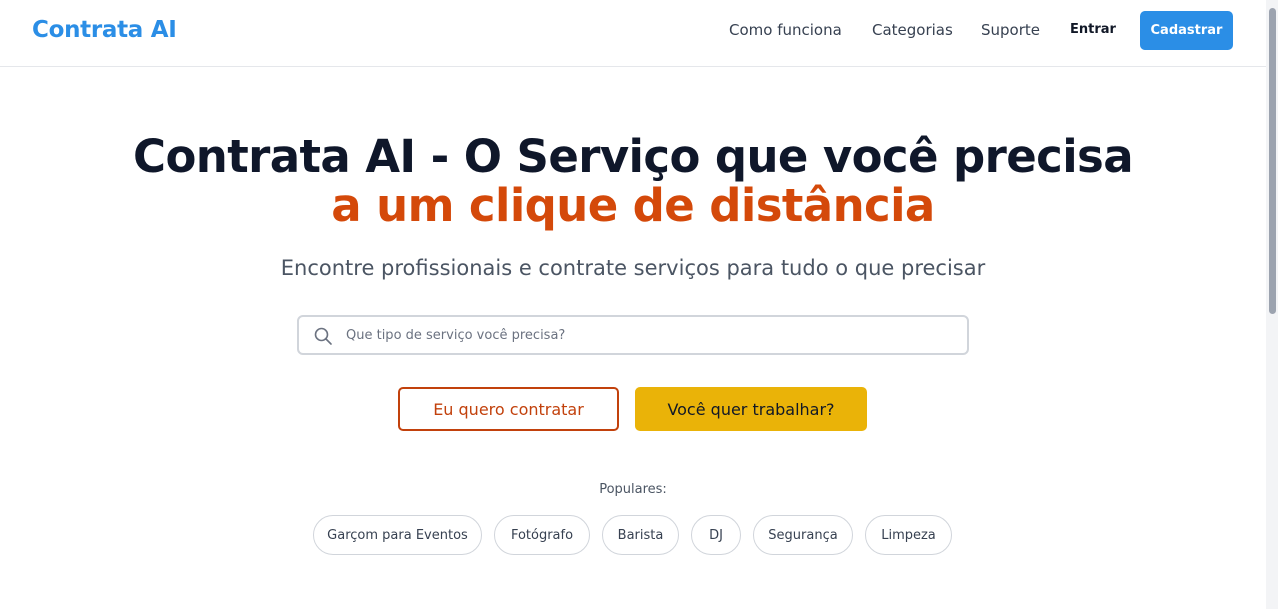  What do you see at coordinates (633, 156) in the screenshot?
I see `hero-title: Contrata AI - O Serviço que você precisa` at bounding box center [633, 156].